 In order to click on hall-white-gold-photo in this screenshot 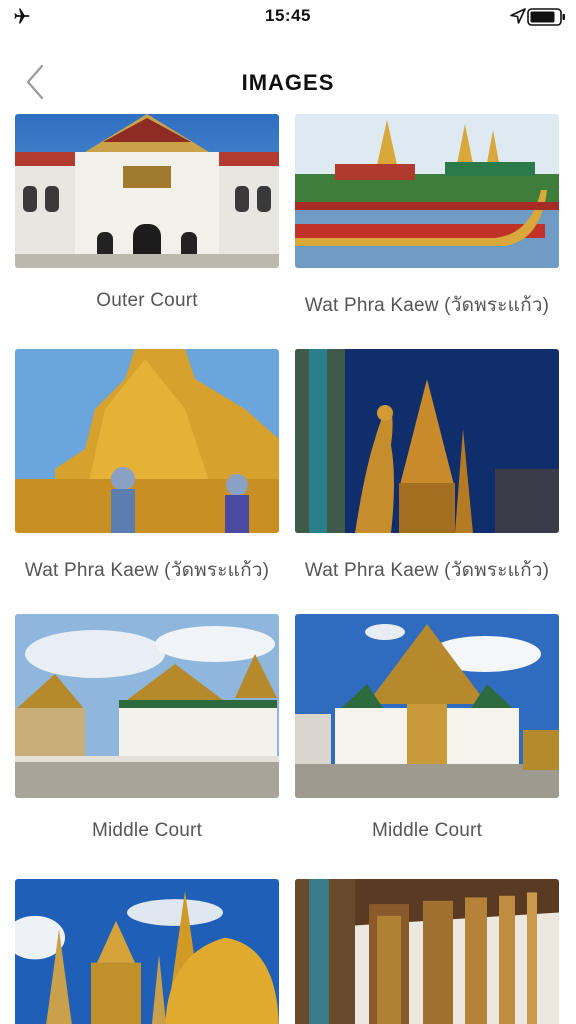, I will do `click(147, 706)`.